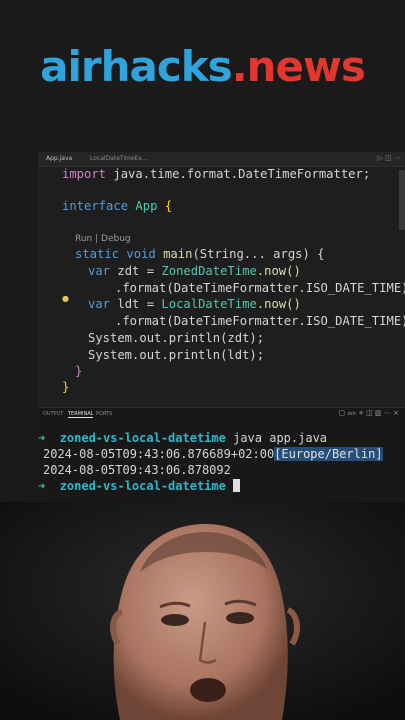  What do you see at coordinates (396, 413) in the screenshot?
I see `close-icon: ×` at bounding box center [396, 413].